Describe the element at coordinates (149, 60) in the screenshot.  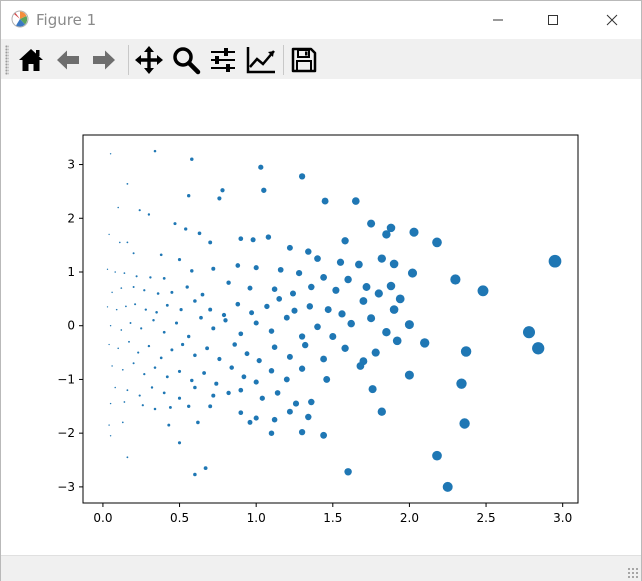
I see `pan-button` at that location.